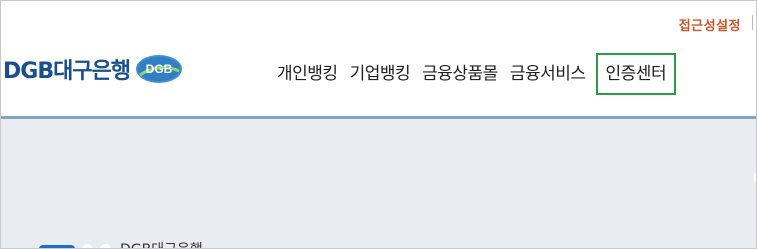  I want to click on carousel-current-label: DGB대구은행, so click(161, 243).